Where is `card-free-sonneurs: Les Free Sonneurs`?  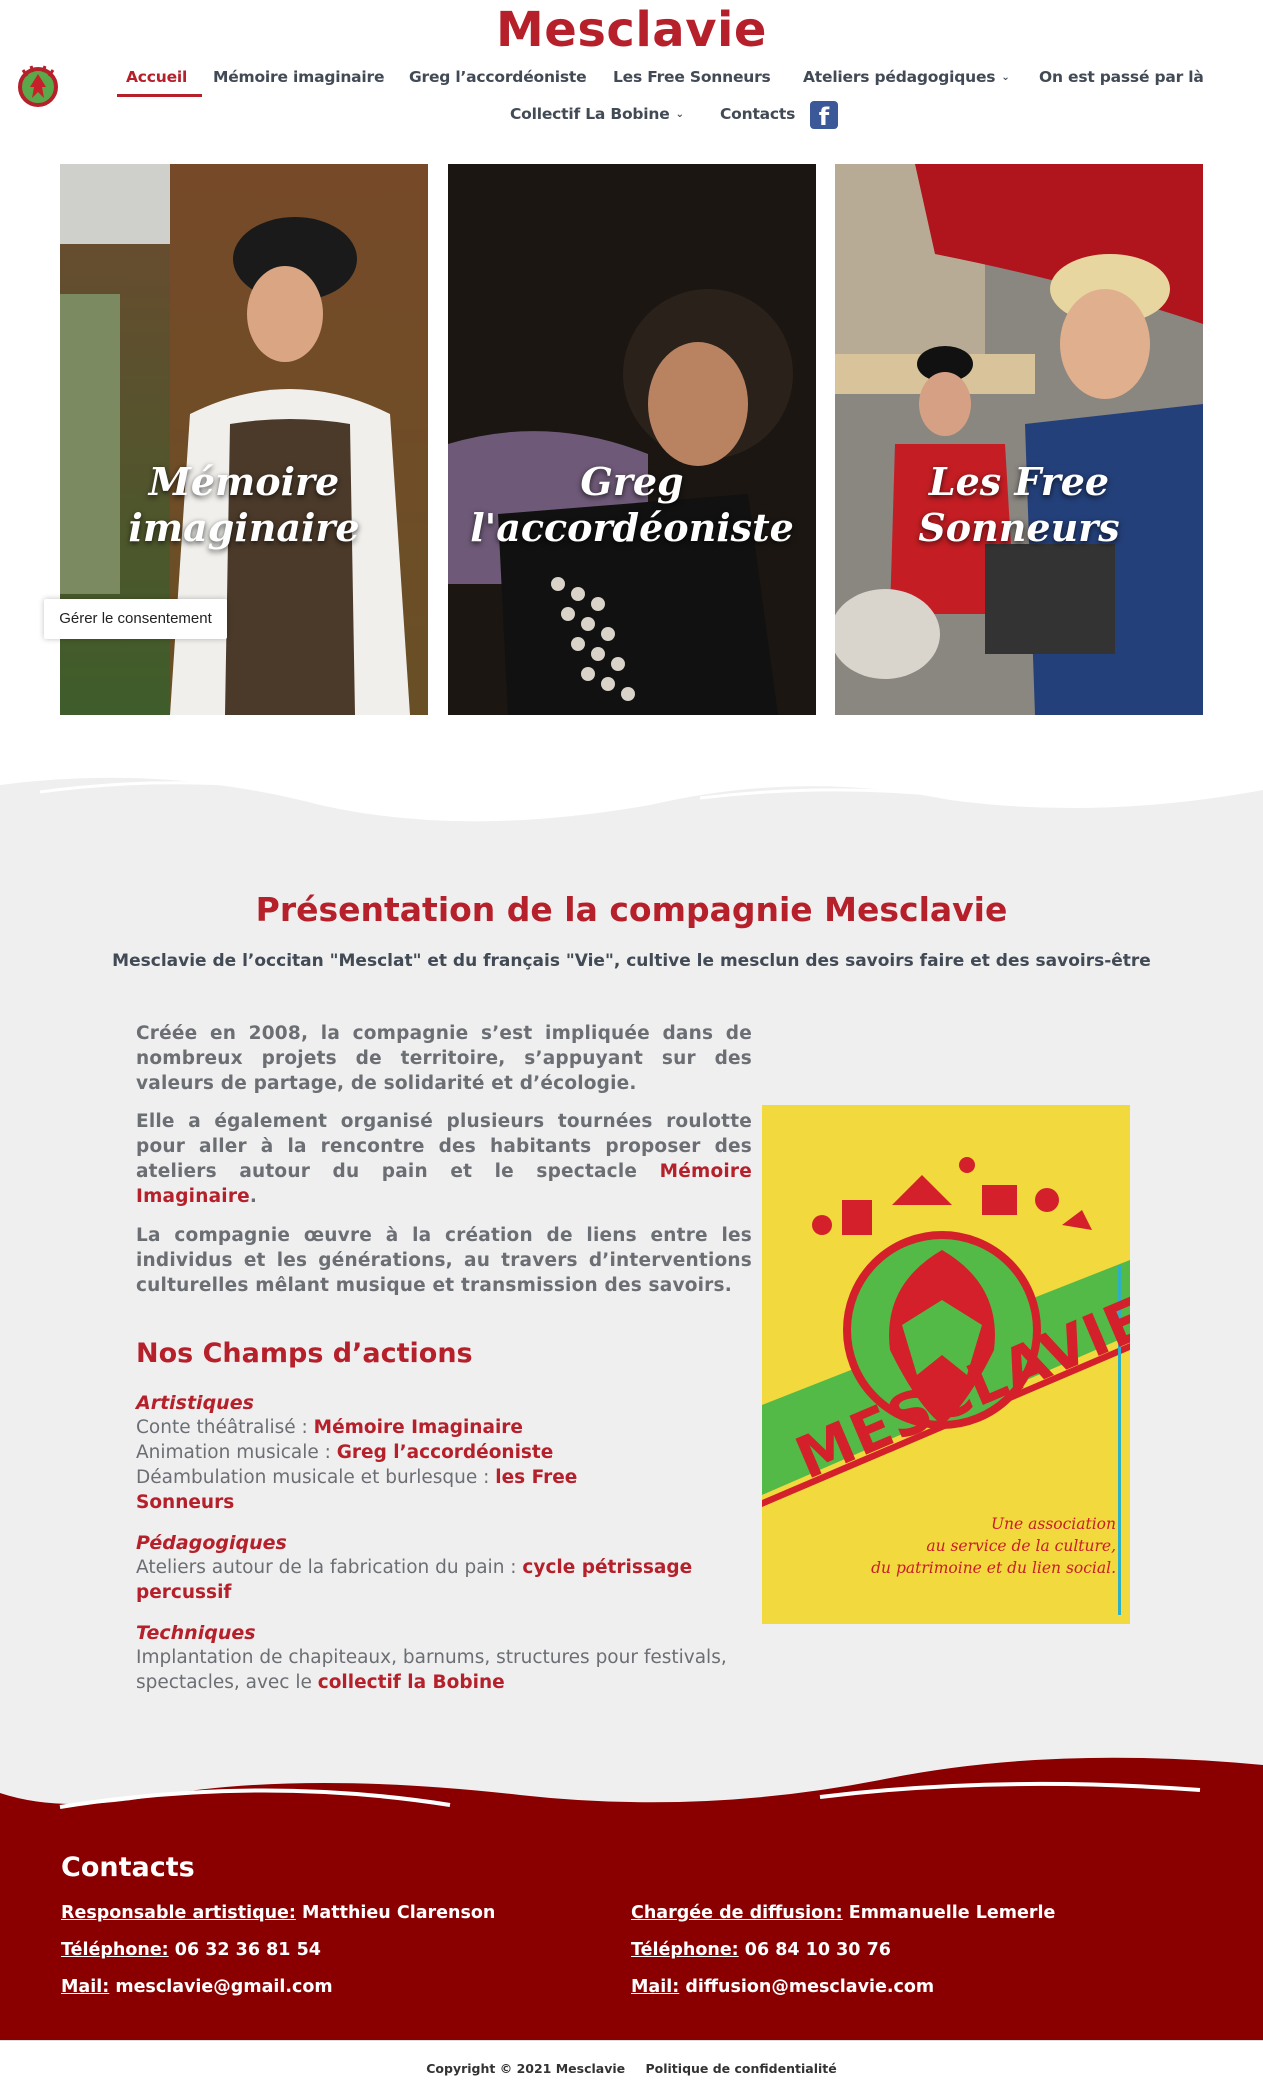
card-free-sonneurs: Les Free Sonneurs is located at coordinates (1019, 439).